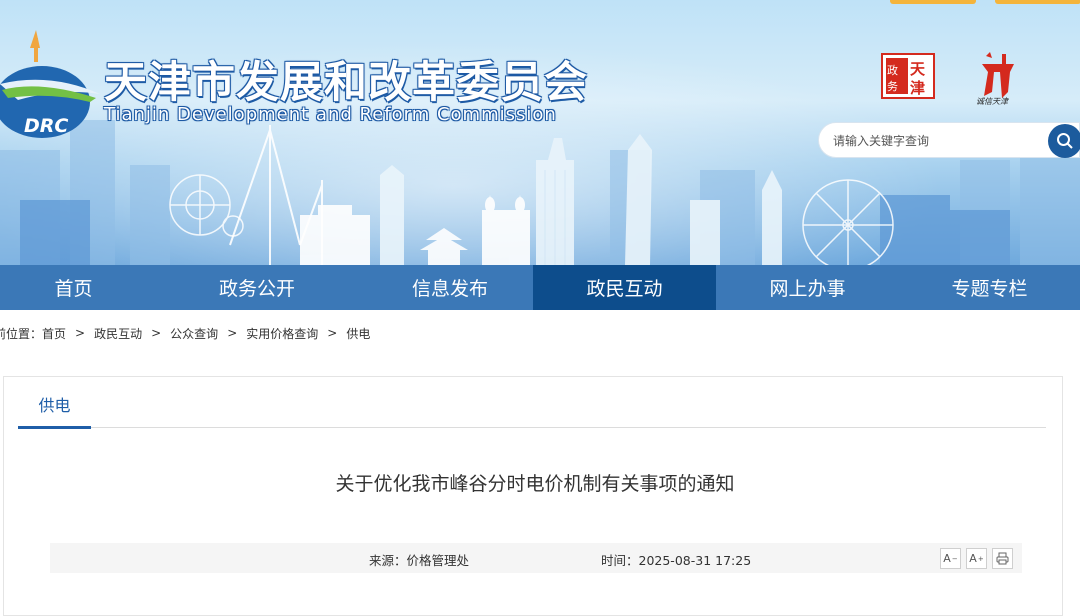 Image resolution: width=1080 pixels, height=616 pixels. What do you see at coordinates (807, 287) in the screenshot?
I see `nav-item-online-services: 网上办事` at bounding box center [807, 287].